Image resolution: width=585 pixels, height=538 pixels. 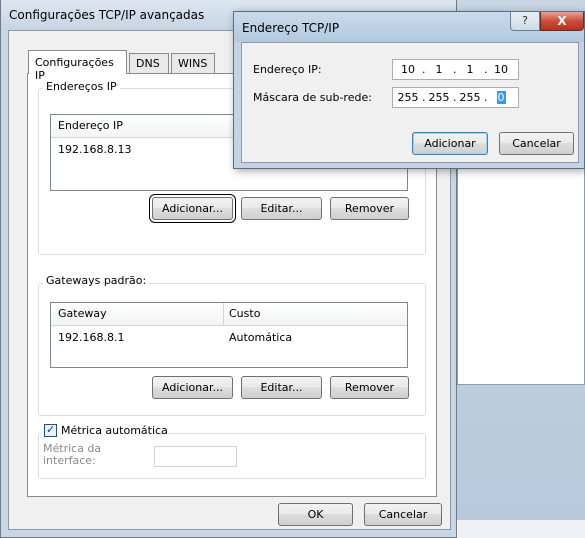 I want to click on subnet-mask-field: 255 . 255 . 255 . 0, so click(x=455, y=97).